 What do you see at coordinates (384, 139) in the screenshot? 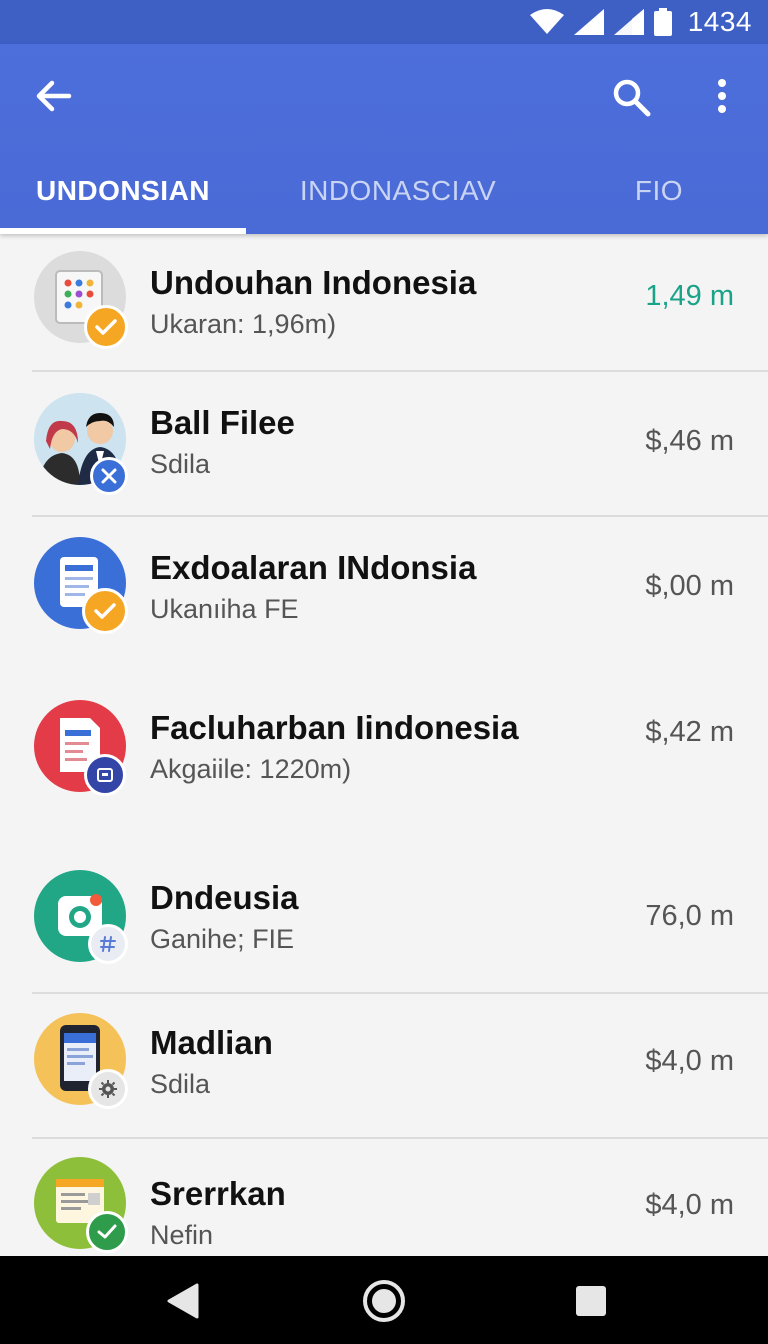
I see `app-bar: UNDONSIAN INDONASCIAV FIO` at bounding box center [384, 139].